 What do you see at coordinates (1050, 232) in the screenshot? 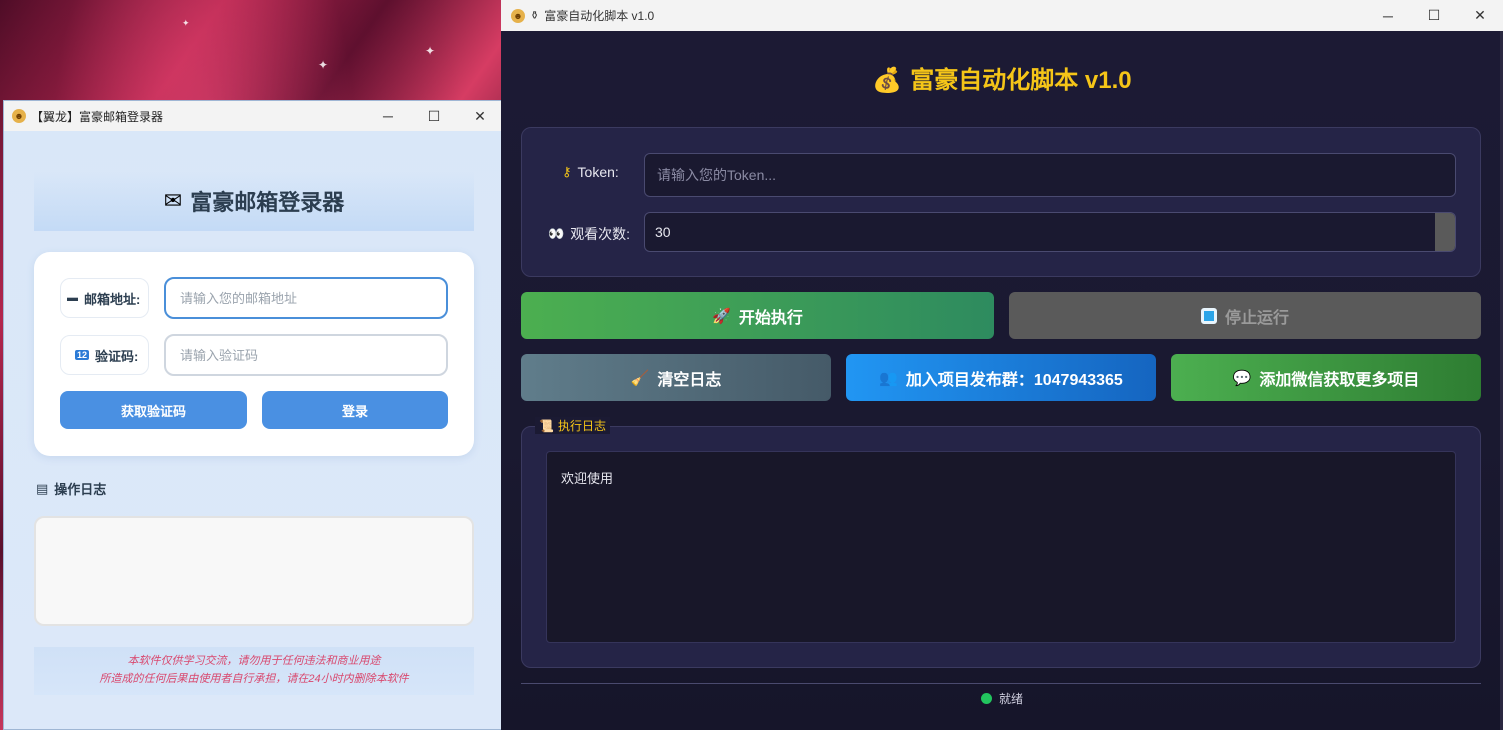
I see `views-spinbox: 30` at bounding box center [1050, 232].